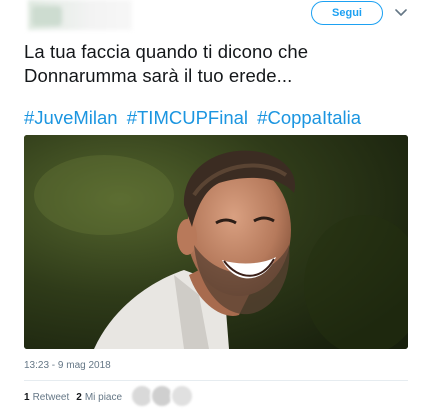  What do you see at coordinates (182, 396) in the screenshot?
I see `liker-avatar` at bounding box center [182, 396].